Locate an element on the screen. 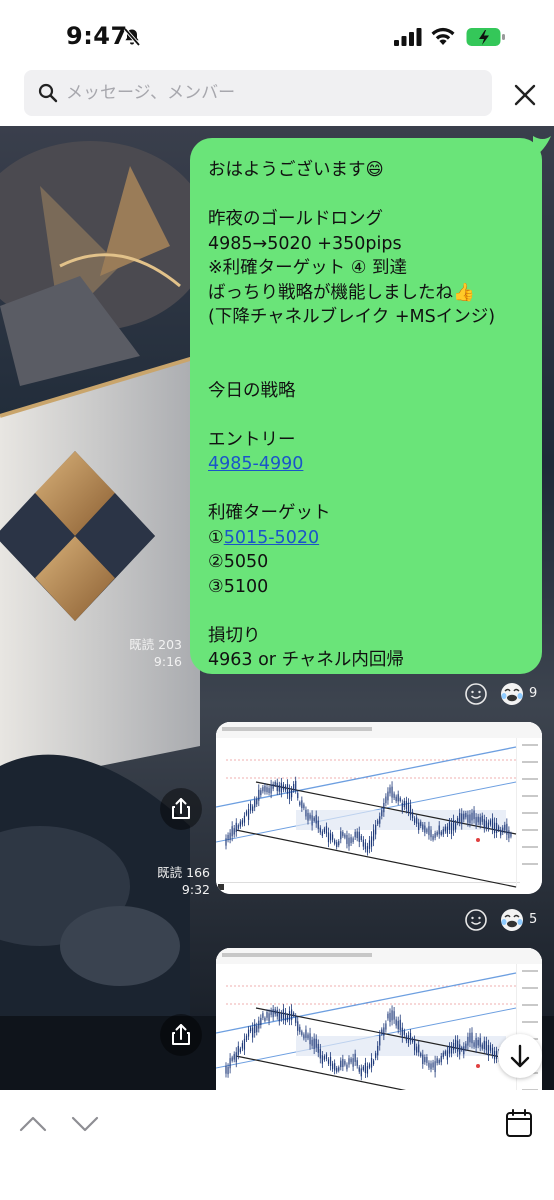 Image resolution: width=554 pixels, height=1200 pixels. message-line: 利確ターゲット is located at coordinates (269, 513).